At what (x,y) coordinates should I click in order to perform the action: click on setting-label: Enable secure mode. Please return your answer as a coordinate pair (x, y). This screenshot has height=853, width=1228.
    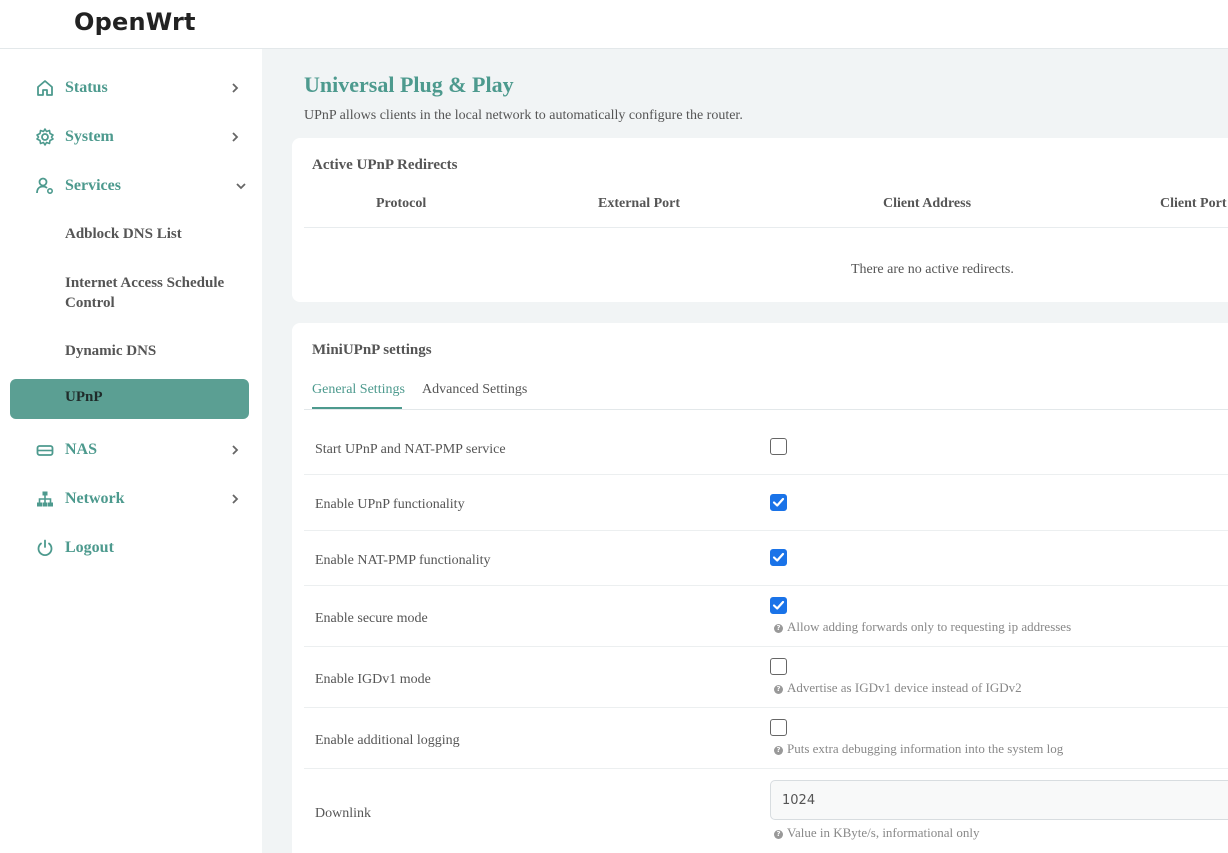
    Looking at the image, I should click on (371, 618).